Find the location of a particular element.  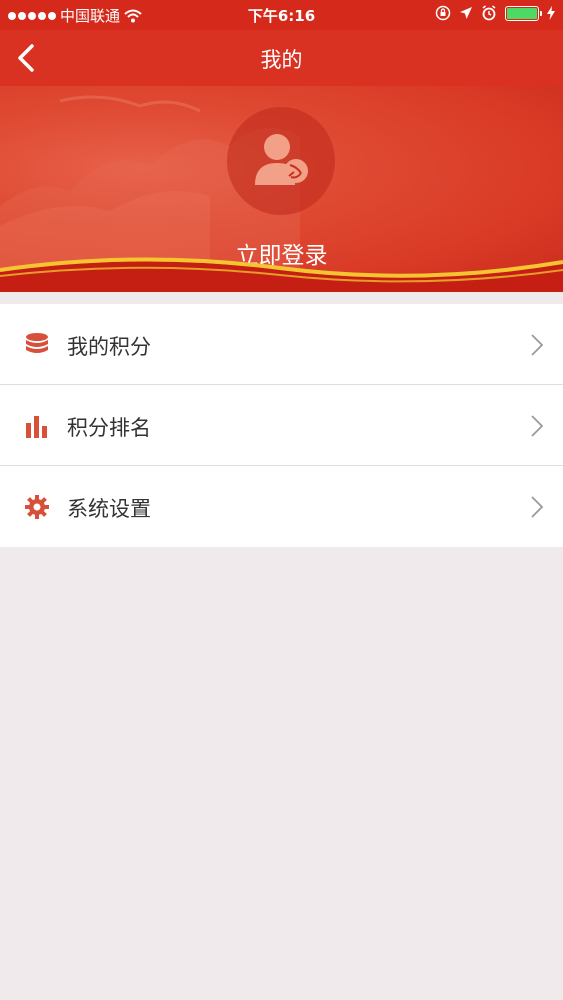

menu-item-label: 我的积分 is located at coordinates (109, 347).